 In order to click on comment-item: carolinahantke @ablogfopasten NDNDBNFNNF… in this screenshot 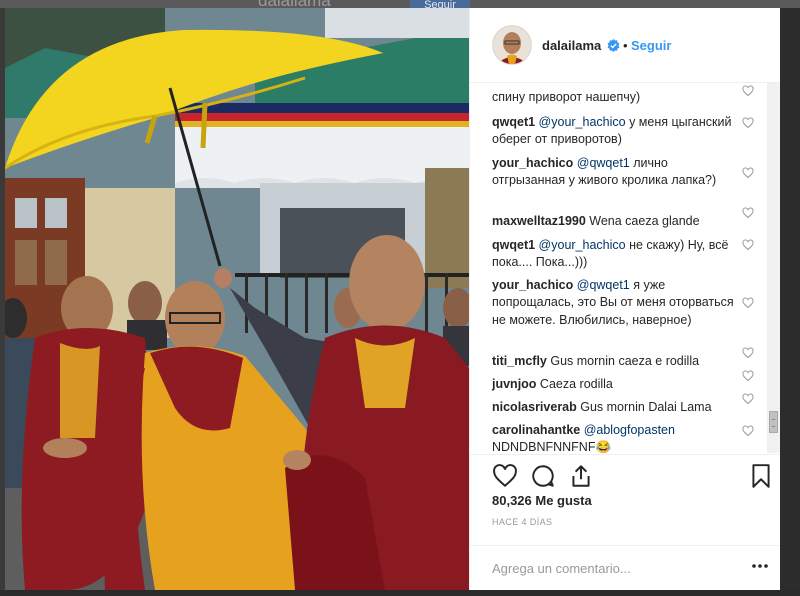, I will do `click(617, 437)`.